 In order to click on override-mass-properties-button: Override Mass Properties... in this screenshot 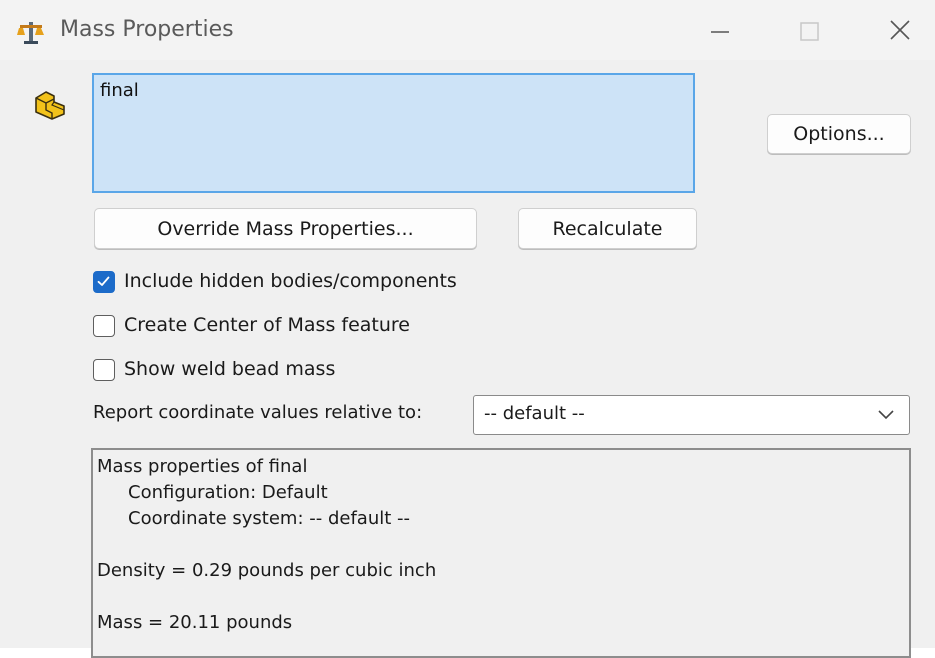, I will do `click(285, 228)`.